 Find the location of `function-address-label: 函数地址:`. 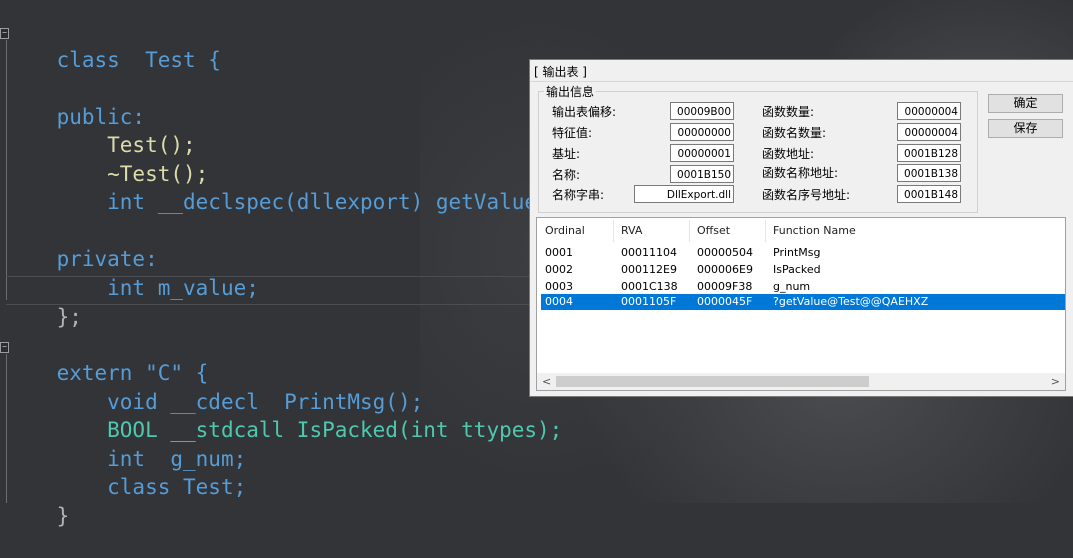

function-address-label: 函数地址: is located at coordinates (788, 154).